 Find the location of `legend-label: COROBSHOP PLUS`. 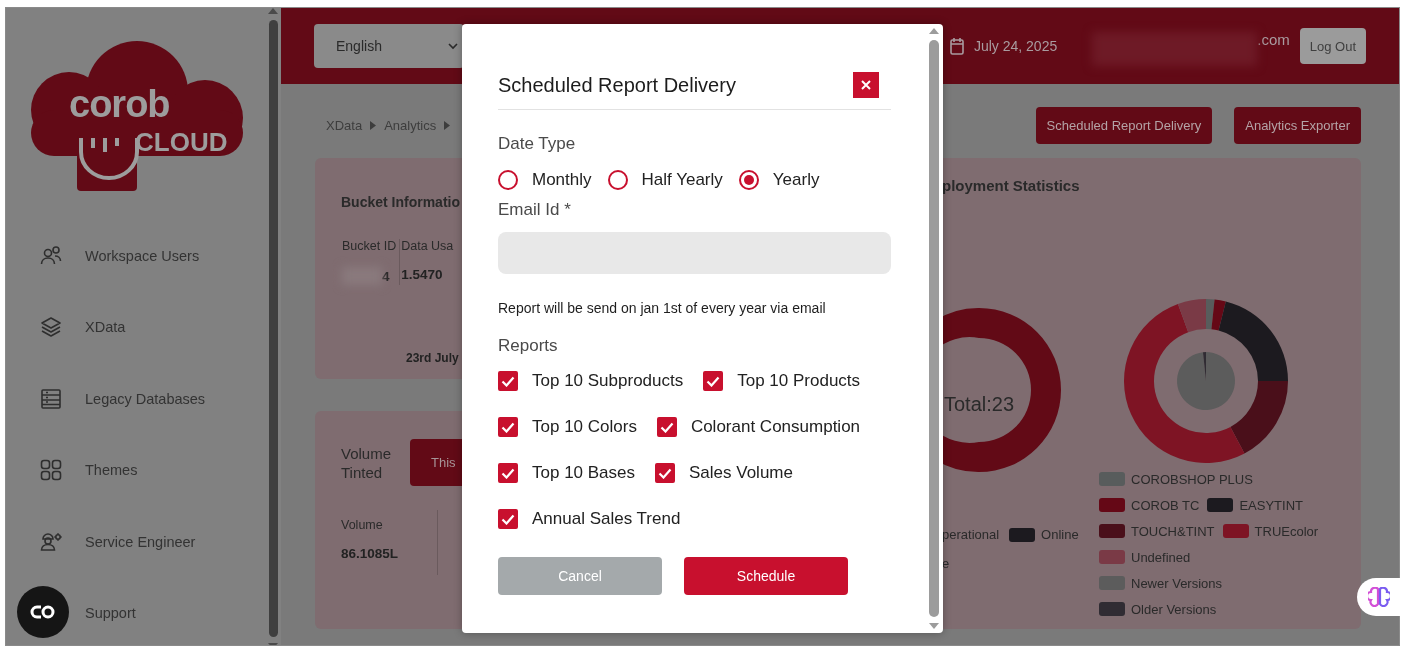

legend-label: COROBSHOP PLUS is located at coordinates (1192, 479).